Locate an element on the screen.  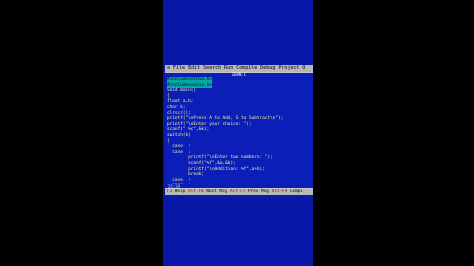
code-line-text: clrscr(); is located at coordinates (179, 113).